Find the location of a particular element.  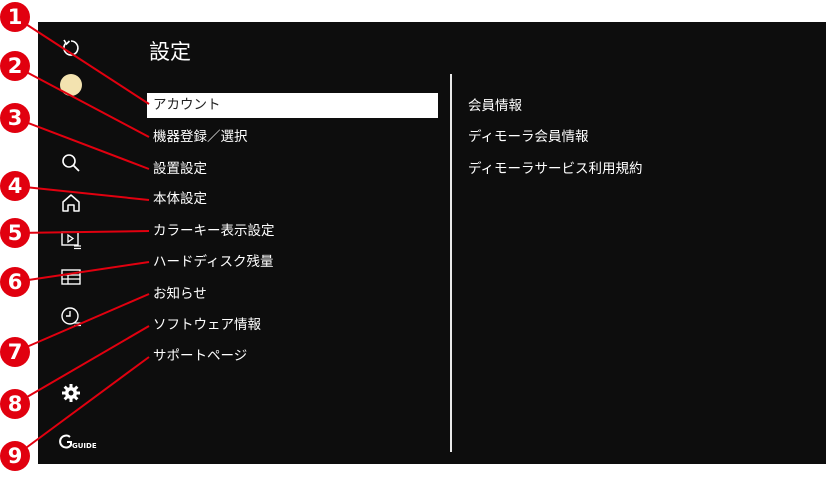

submenu-item-dimora-member-info: ディモーラ会員情報 is located at coordinates (528, 137).